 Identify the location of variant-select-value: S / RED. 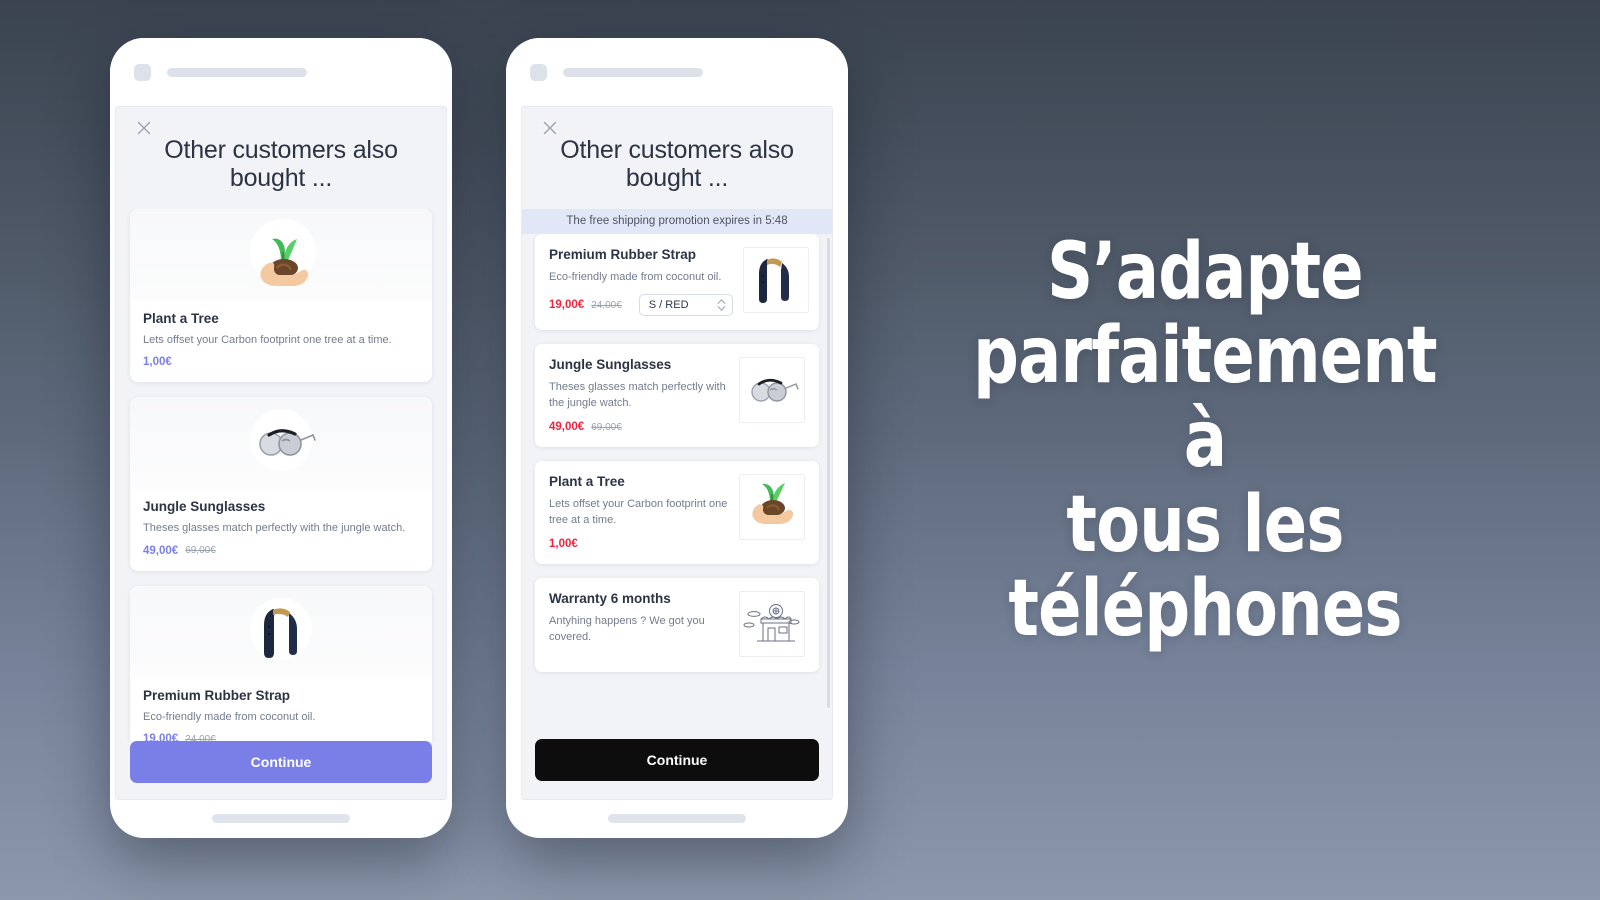
(668, 305).